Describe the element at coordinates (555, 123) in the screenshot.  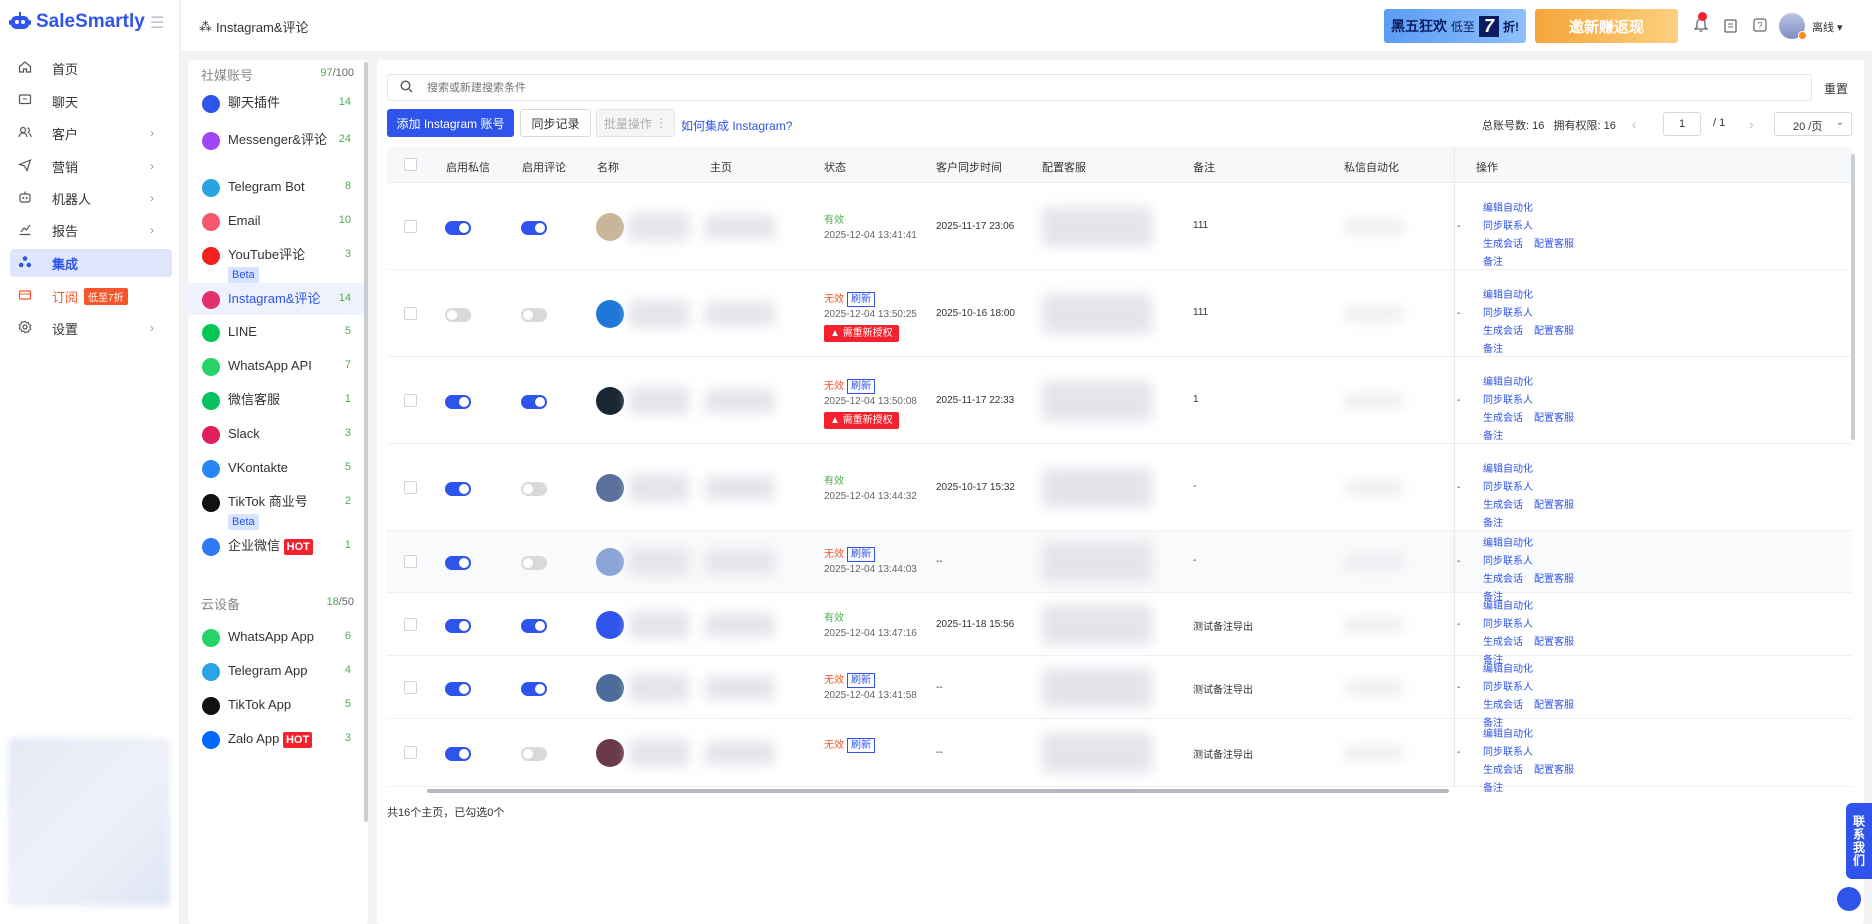
I see `sync-records-button: 同步记录` at that location.